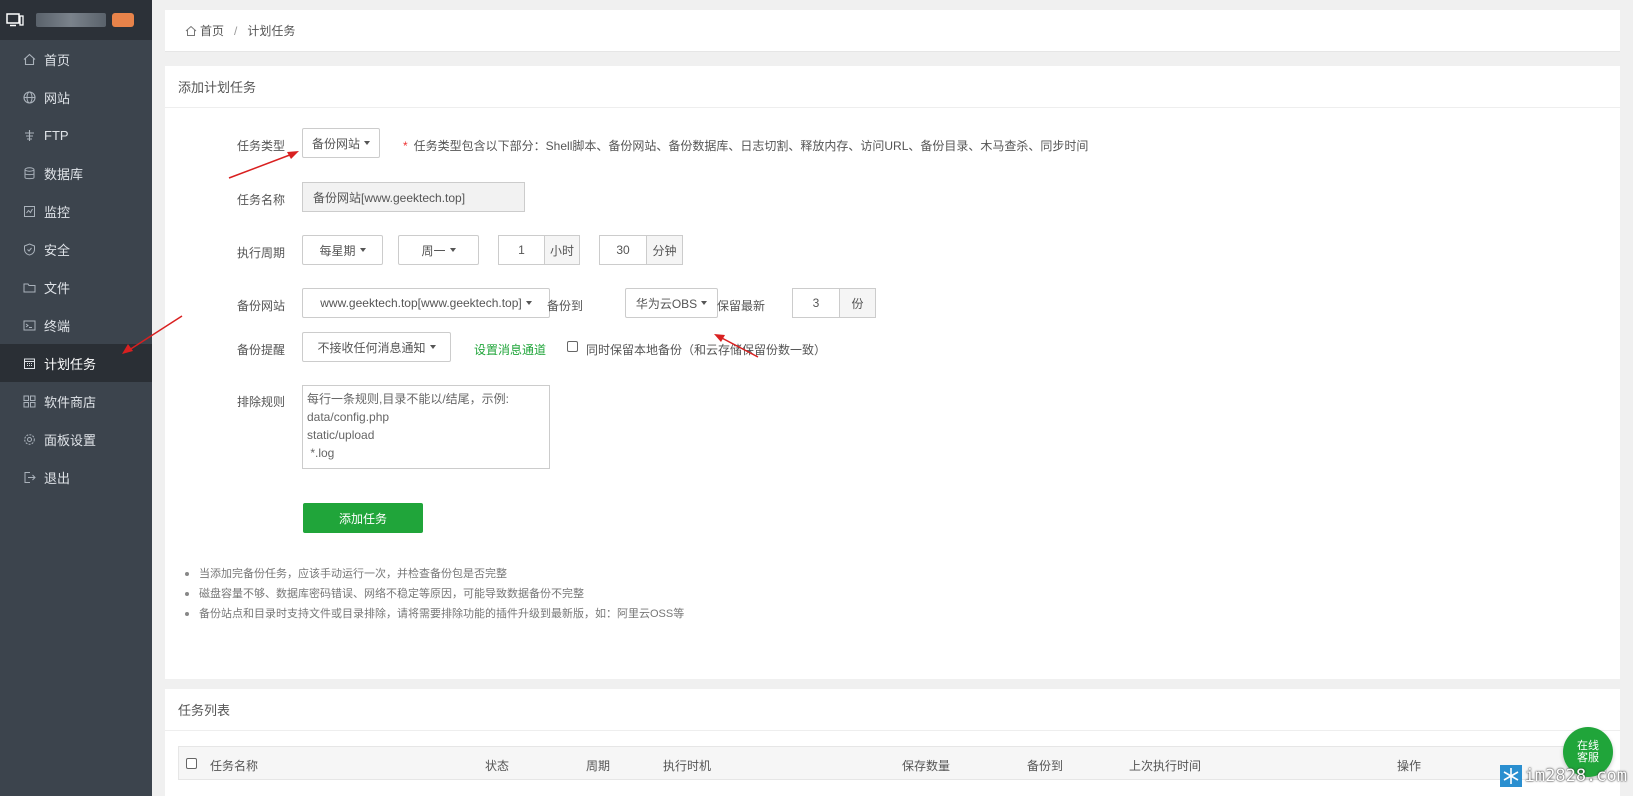 The height and width of the screenshot is (796, 1633). I want to click on col-status: 状态, so click(497, 766).